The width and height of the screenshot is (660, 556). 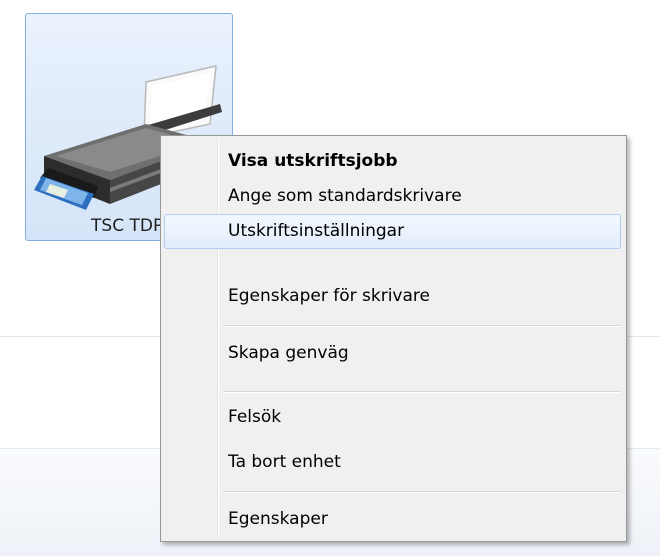 I want to click on menu-item-printing-preferences: Utskriftsinställningar, so click(x=392, y=231).